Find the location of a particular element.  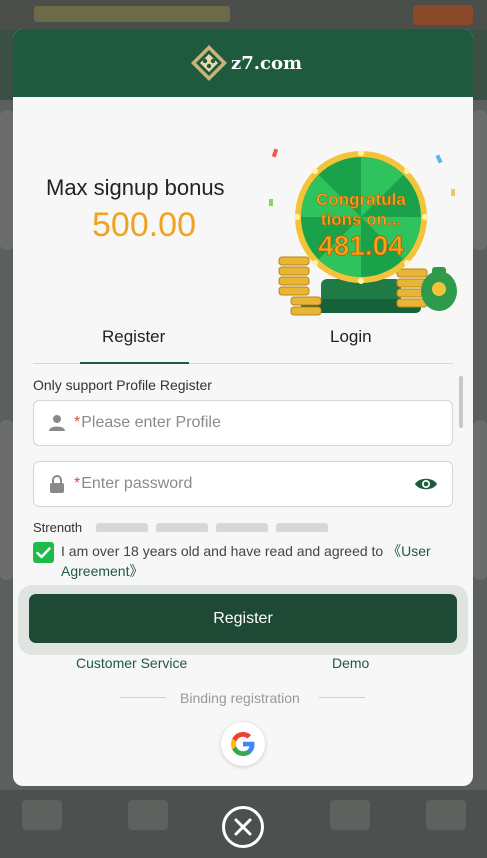

close-modal-button is located at coordinates (243, 827).